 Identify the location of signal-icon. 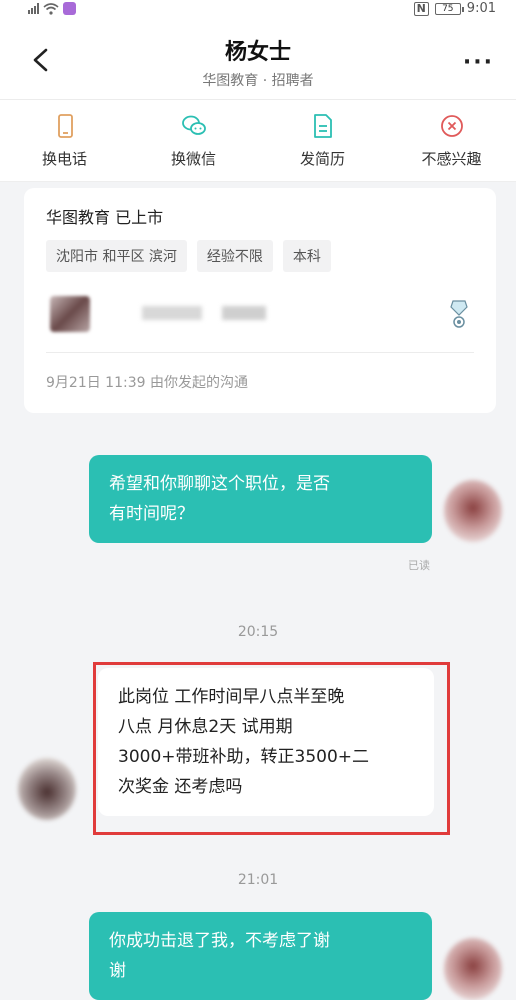
(33, 8).